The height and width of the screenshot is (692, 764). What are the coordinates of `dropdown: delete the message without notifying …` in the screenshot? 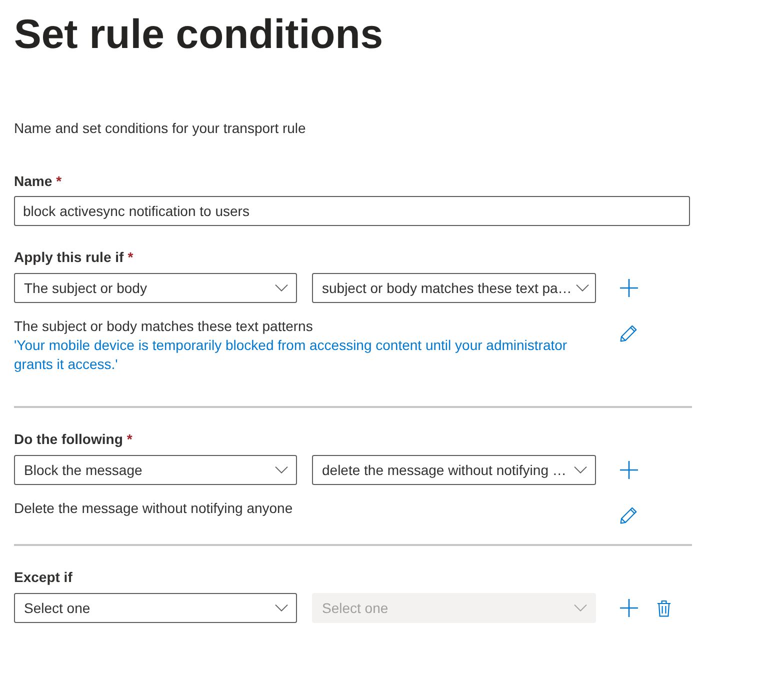 It's located at (454, 470).